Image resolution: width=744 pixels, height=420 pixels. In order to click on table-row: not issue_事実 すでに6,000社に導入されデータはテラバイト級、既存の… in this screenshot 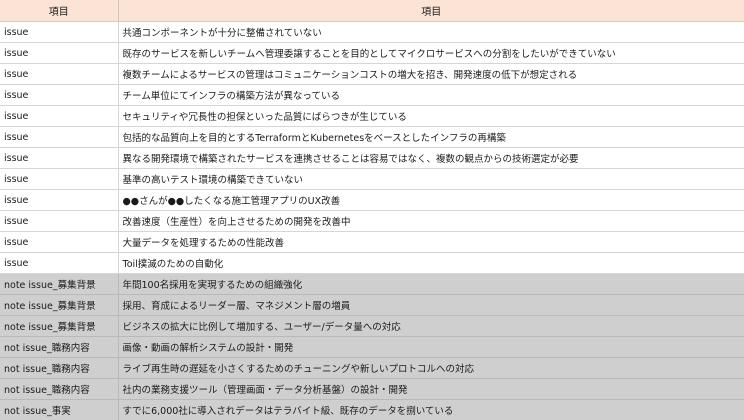, I will do `click(372, 409)`.